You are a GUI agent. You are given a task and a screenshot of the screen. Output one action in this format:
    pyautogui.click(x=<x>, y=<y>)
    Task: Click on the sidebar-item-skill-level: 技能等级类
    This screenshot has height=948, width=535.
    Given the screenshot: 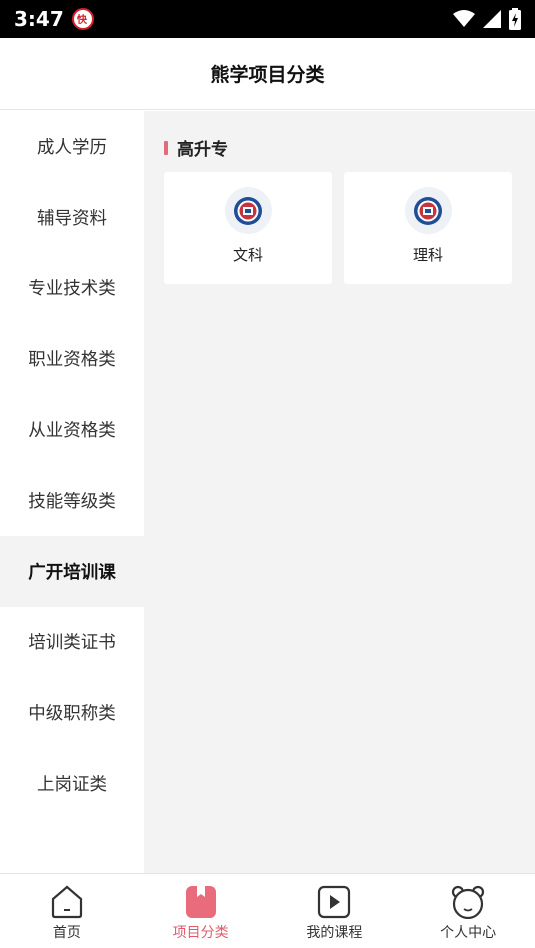 What is the action you would take?
    pyautogui.click(x=72, y=500)
    